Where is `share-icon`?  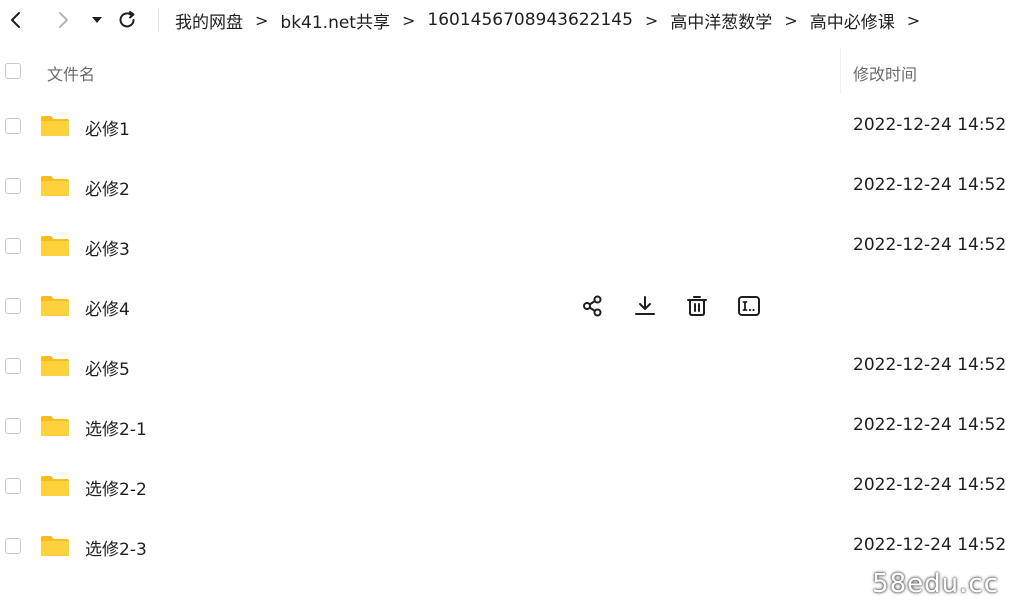
share-icon is located at coordinates (592, 306).